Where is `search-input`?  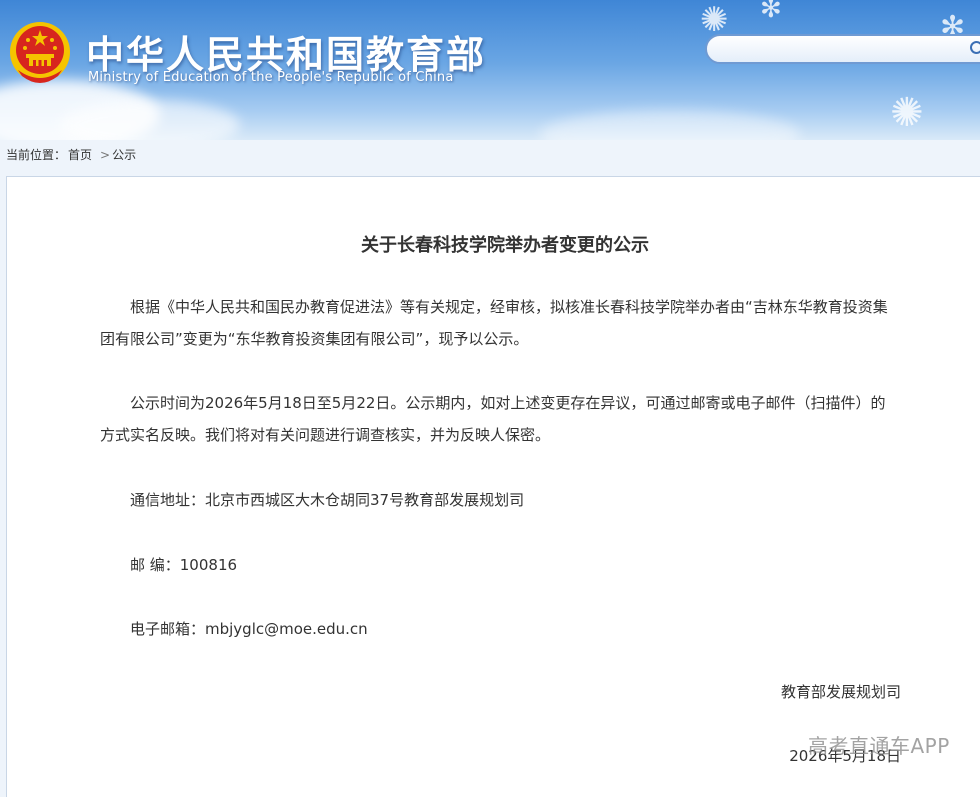 search-input is located at coordinates (836, 50).